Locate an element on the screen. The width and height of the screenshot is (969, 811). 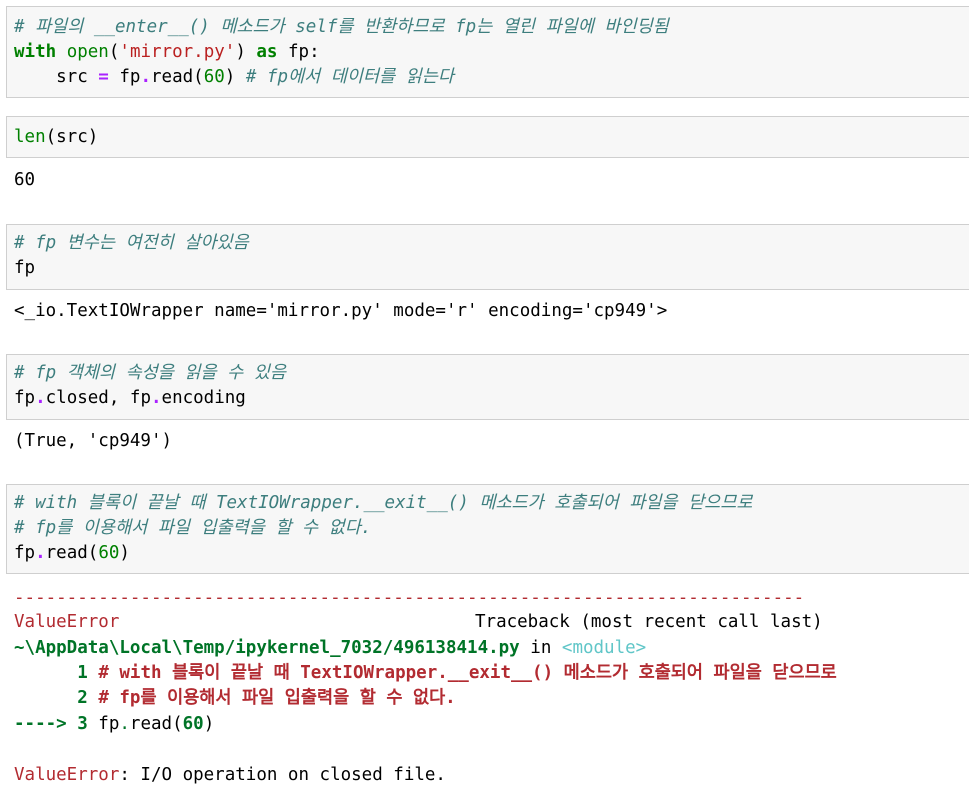
traceback-current-line: ----> 3 fp.read(60) is located at coordinates (114, 724).